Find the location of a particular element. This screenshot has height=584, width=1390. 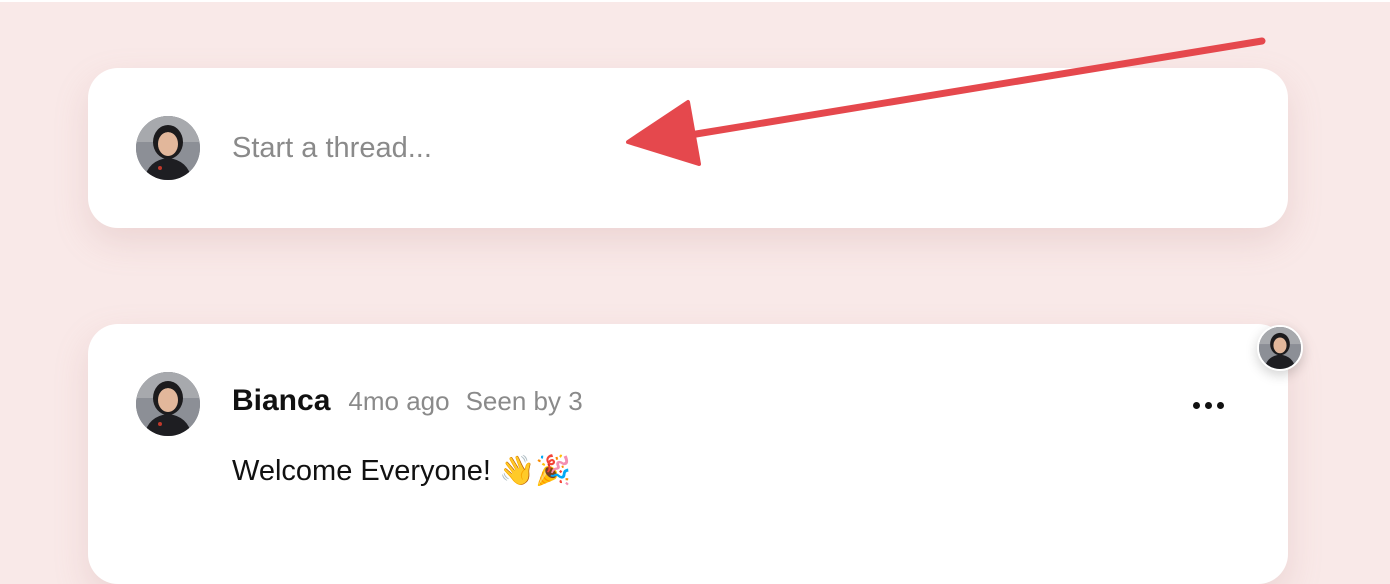

user-avatar is located at coordinates (168, 148).